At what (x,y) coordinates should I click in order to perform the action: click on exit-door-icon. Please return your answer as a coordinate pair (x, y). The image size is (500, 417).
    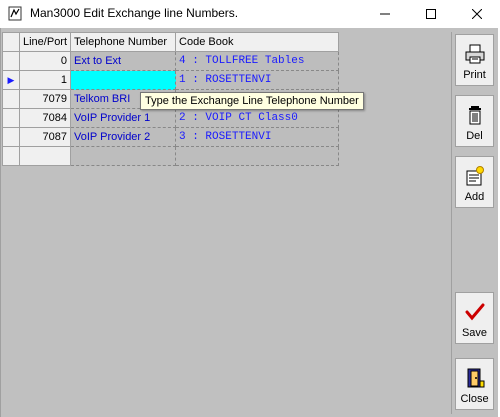
    Looking at the image, I should click on (475, 378).